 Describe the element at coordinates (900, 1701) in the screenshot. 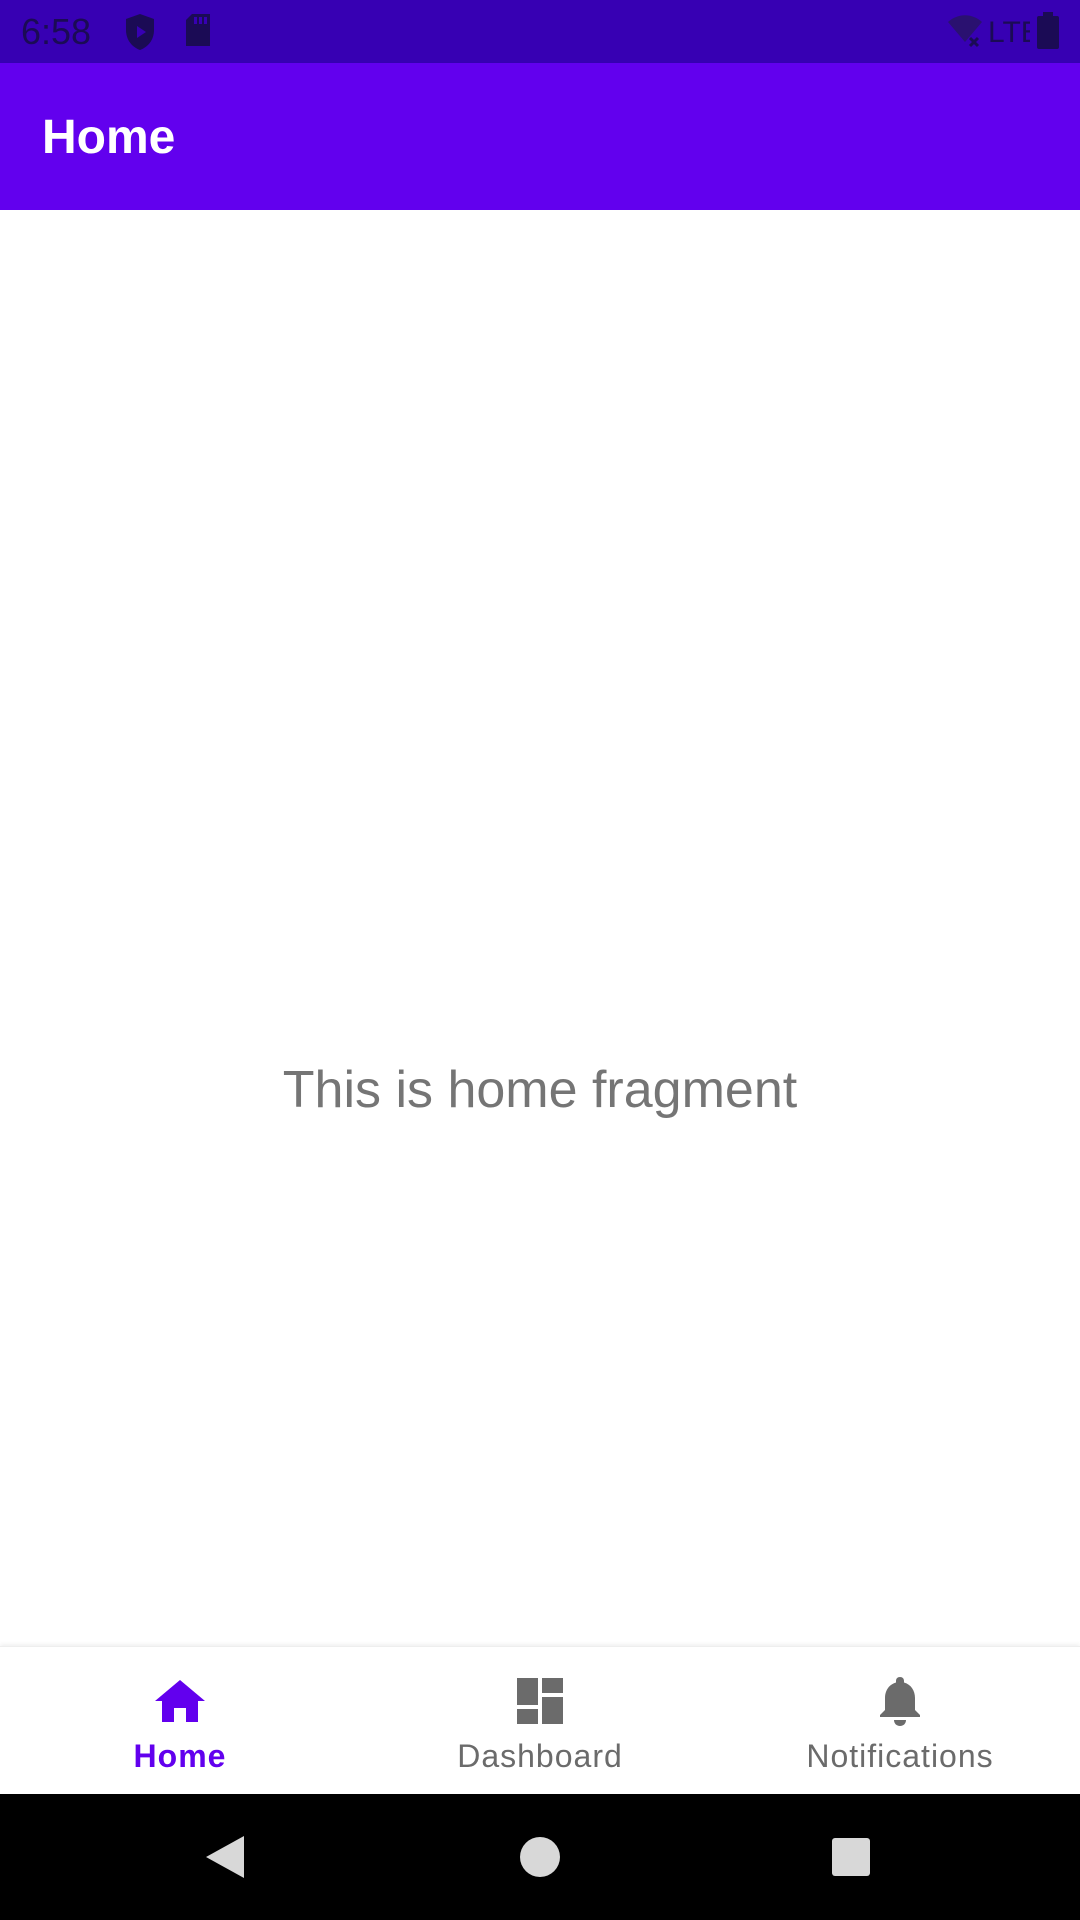

I see `bell-icon` at that location.